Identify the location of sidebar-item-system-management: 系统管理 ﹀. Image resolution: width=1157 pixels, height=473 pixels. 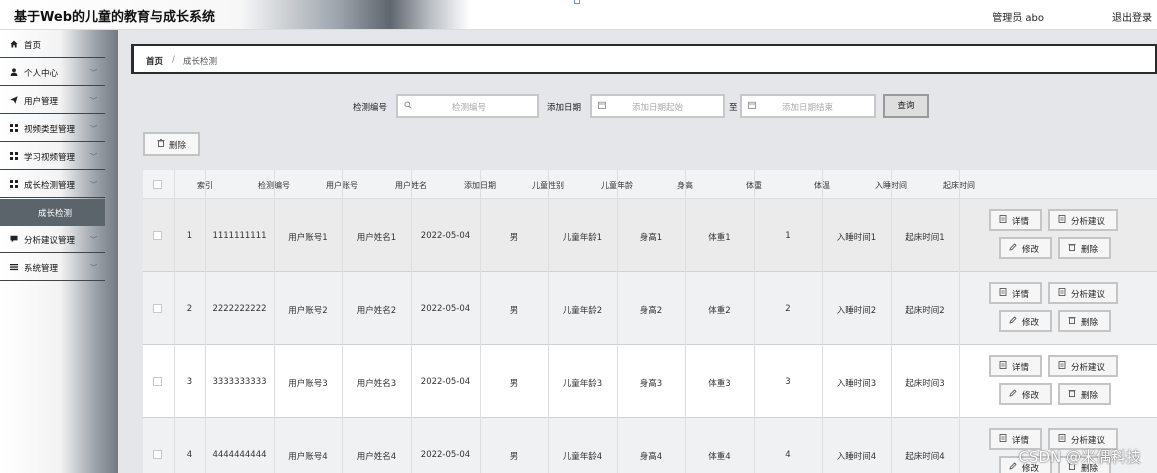
(52, 267).